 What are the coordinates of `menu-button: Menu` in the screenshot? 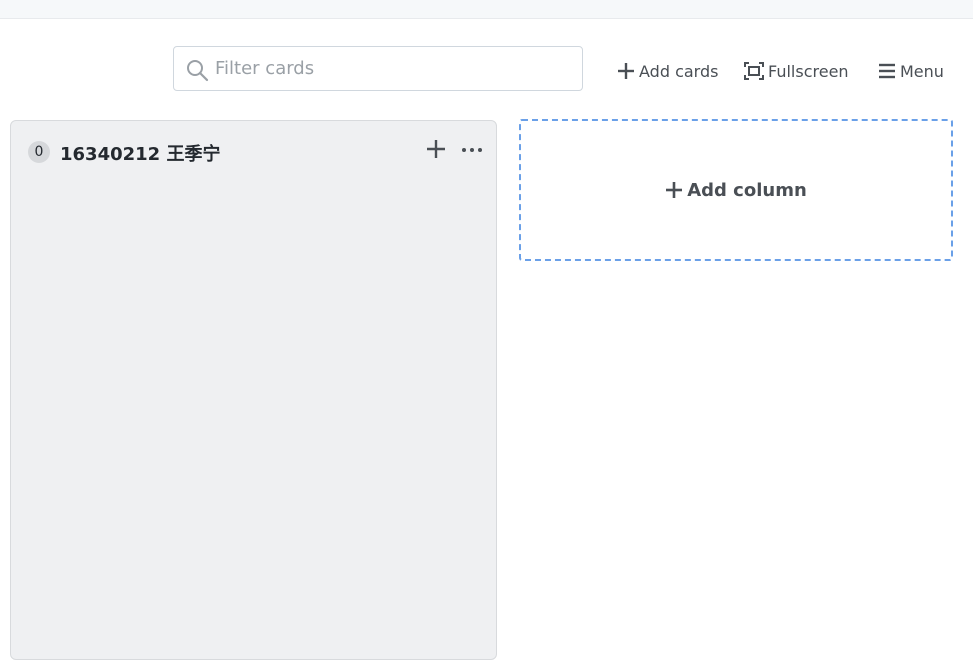 It's located at (911, 71).